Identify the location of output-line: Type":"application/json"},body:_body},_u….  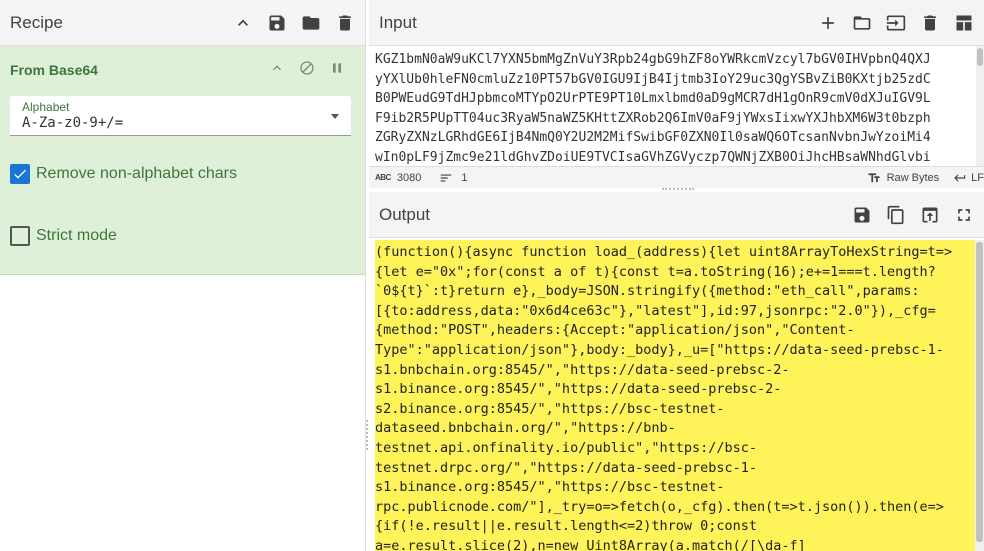
(659, 349).